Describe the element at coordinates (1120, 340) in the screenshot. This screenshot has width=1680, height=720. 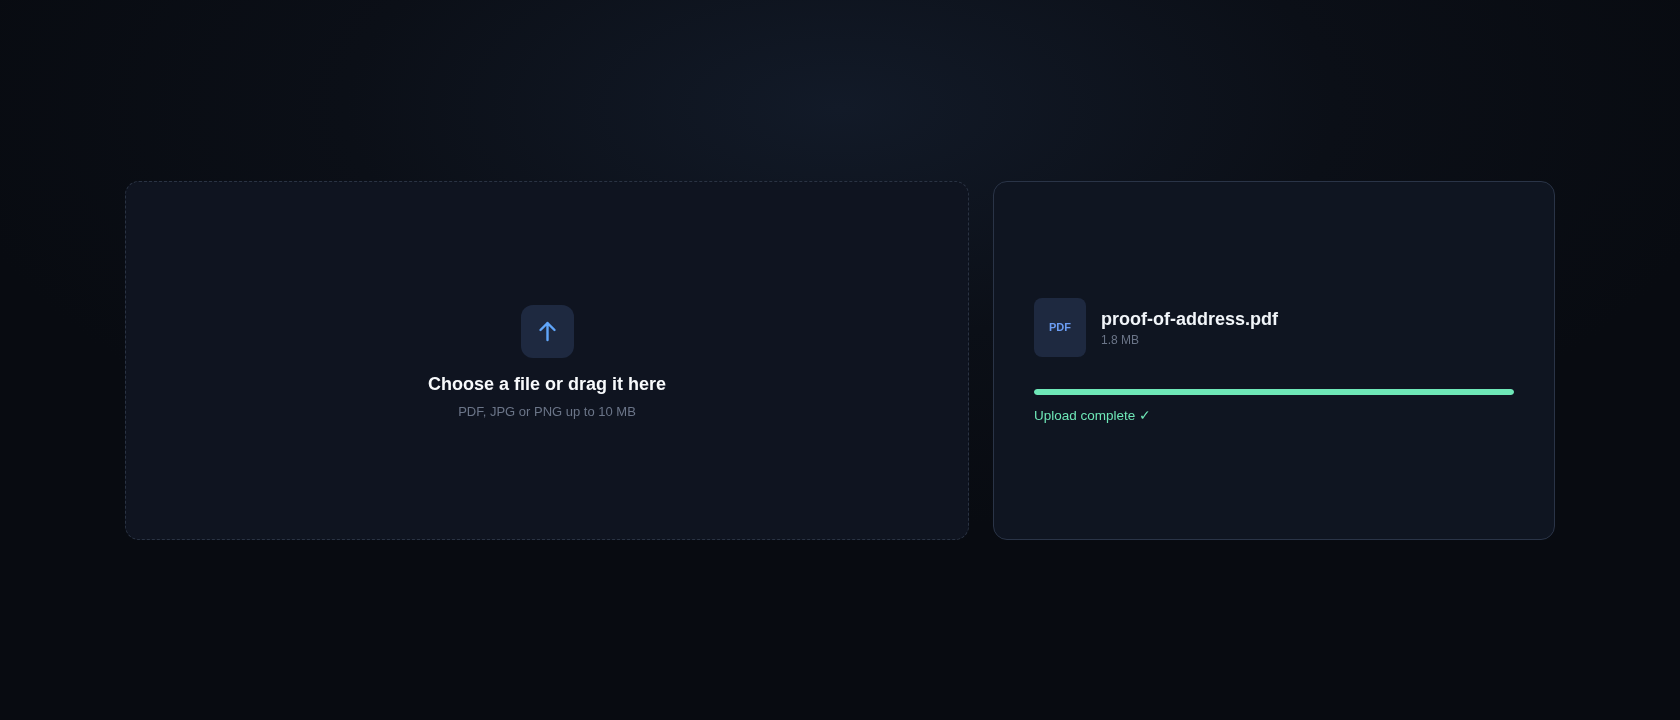
I see `file-size: 1.8 MB` at that location.